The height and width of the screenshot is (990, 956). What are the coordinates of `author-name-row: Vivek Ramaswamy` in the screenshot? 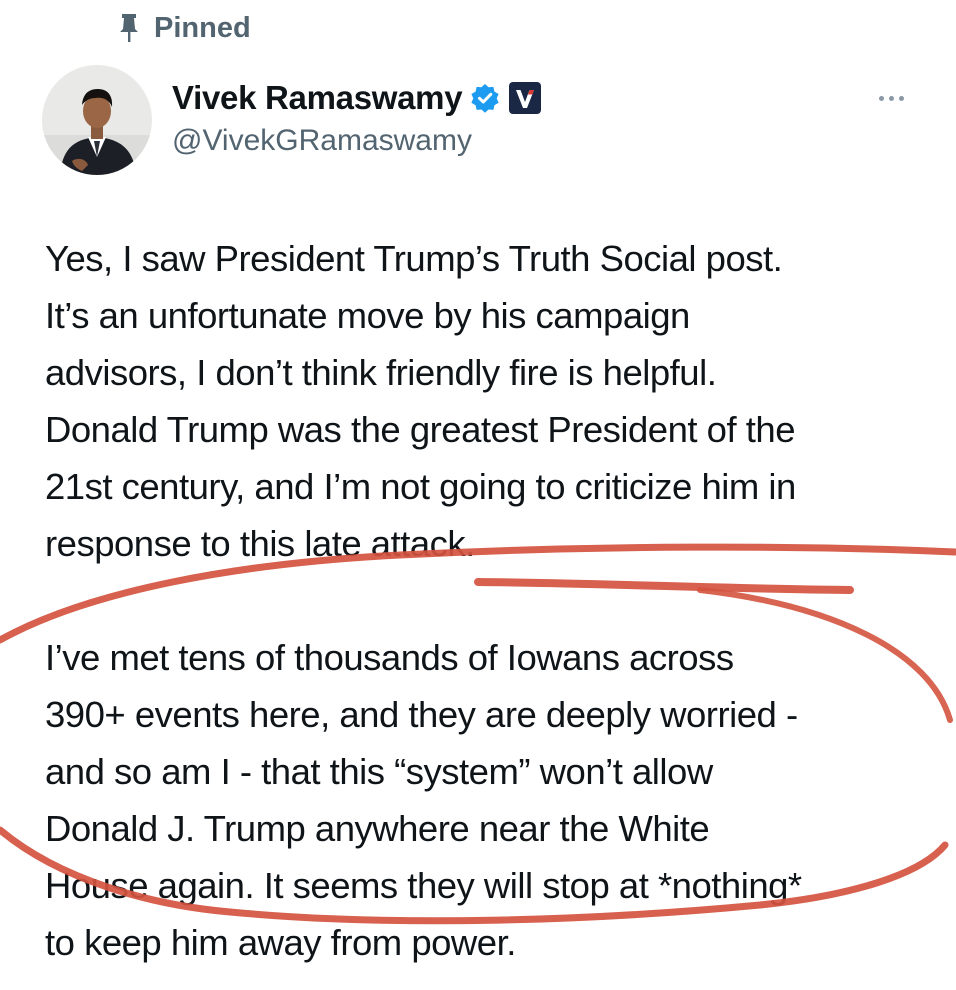 It's located at (357, 98).